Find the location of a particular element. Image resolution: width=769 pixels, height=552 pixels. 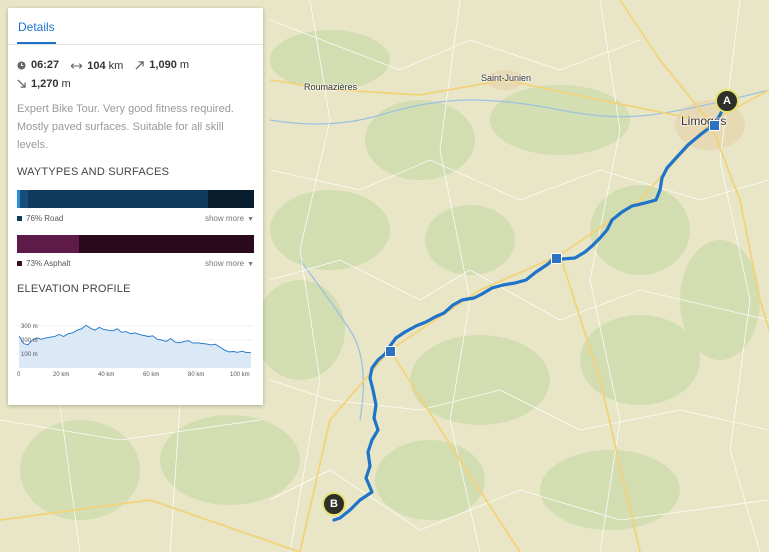

duration-value: 06:27 is located at coordinates (45, 65).